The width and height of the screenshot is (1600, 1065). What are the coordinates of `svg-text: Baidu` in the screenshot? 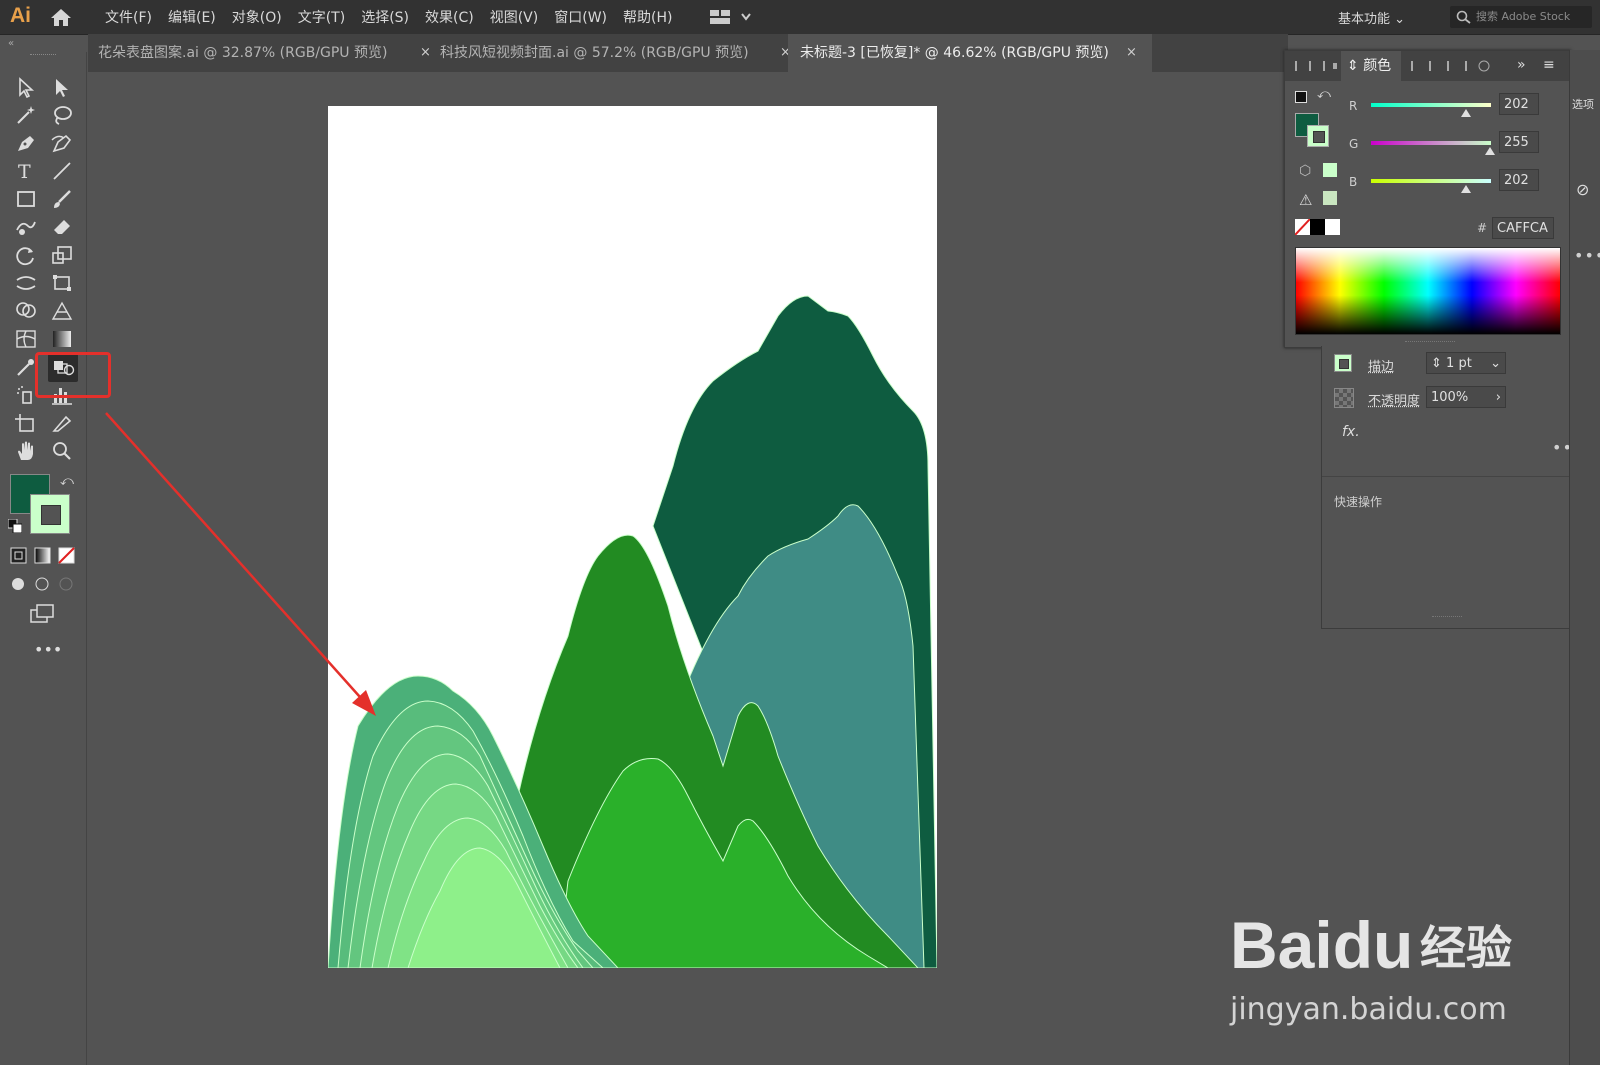 It's located at (1321, 945).